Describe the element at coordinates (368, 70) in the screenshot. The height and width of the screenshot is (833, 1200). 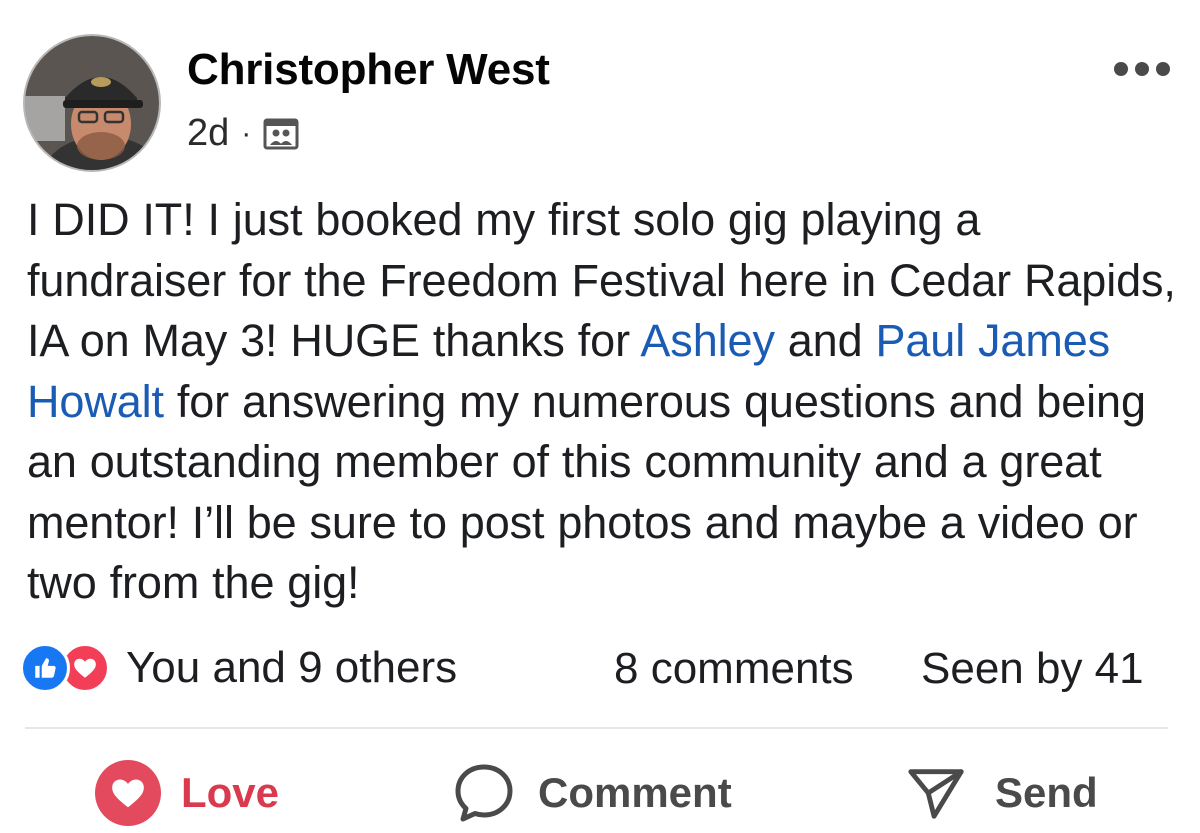
I see `author-name: Christopher West` at that location.